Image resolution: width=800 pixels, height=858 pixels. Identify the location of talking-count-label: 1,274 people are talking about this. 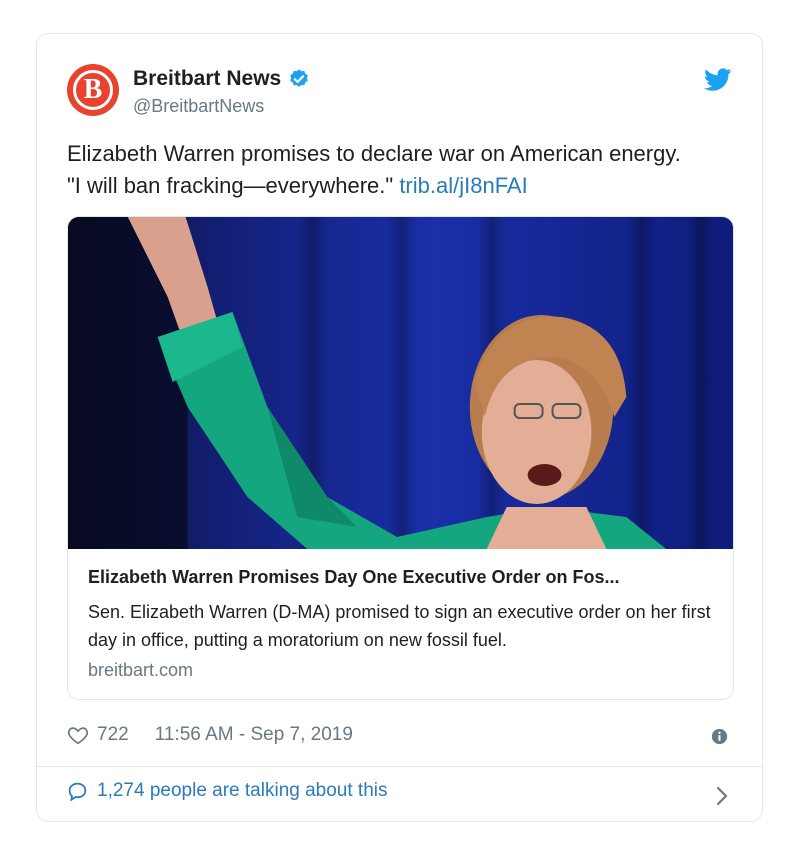
(242, 791).